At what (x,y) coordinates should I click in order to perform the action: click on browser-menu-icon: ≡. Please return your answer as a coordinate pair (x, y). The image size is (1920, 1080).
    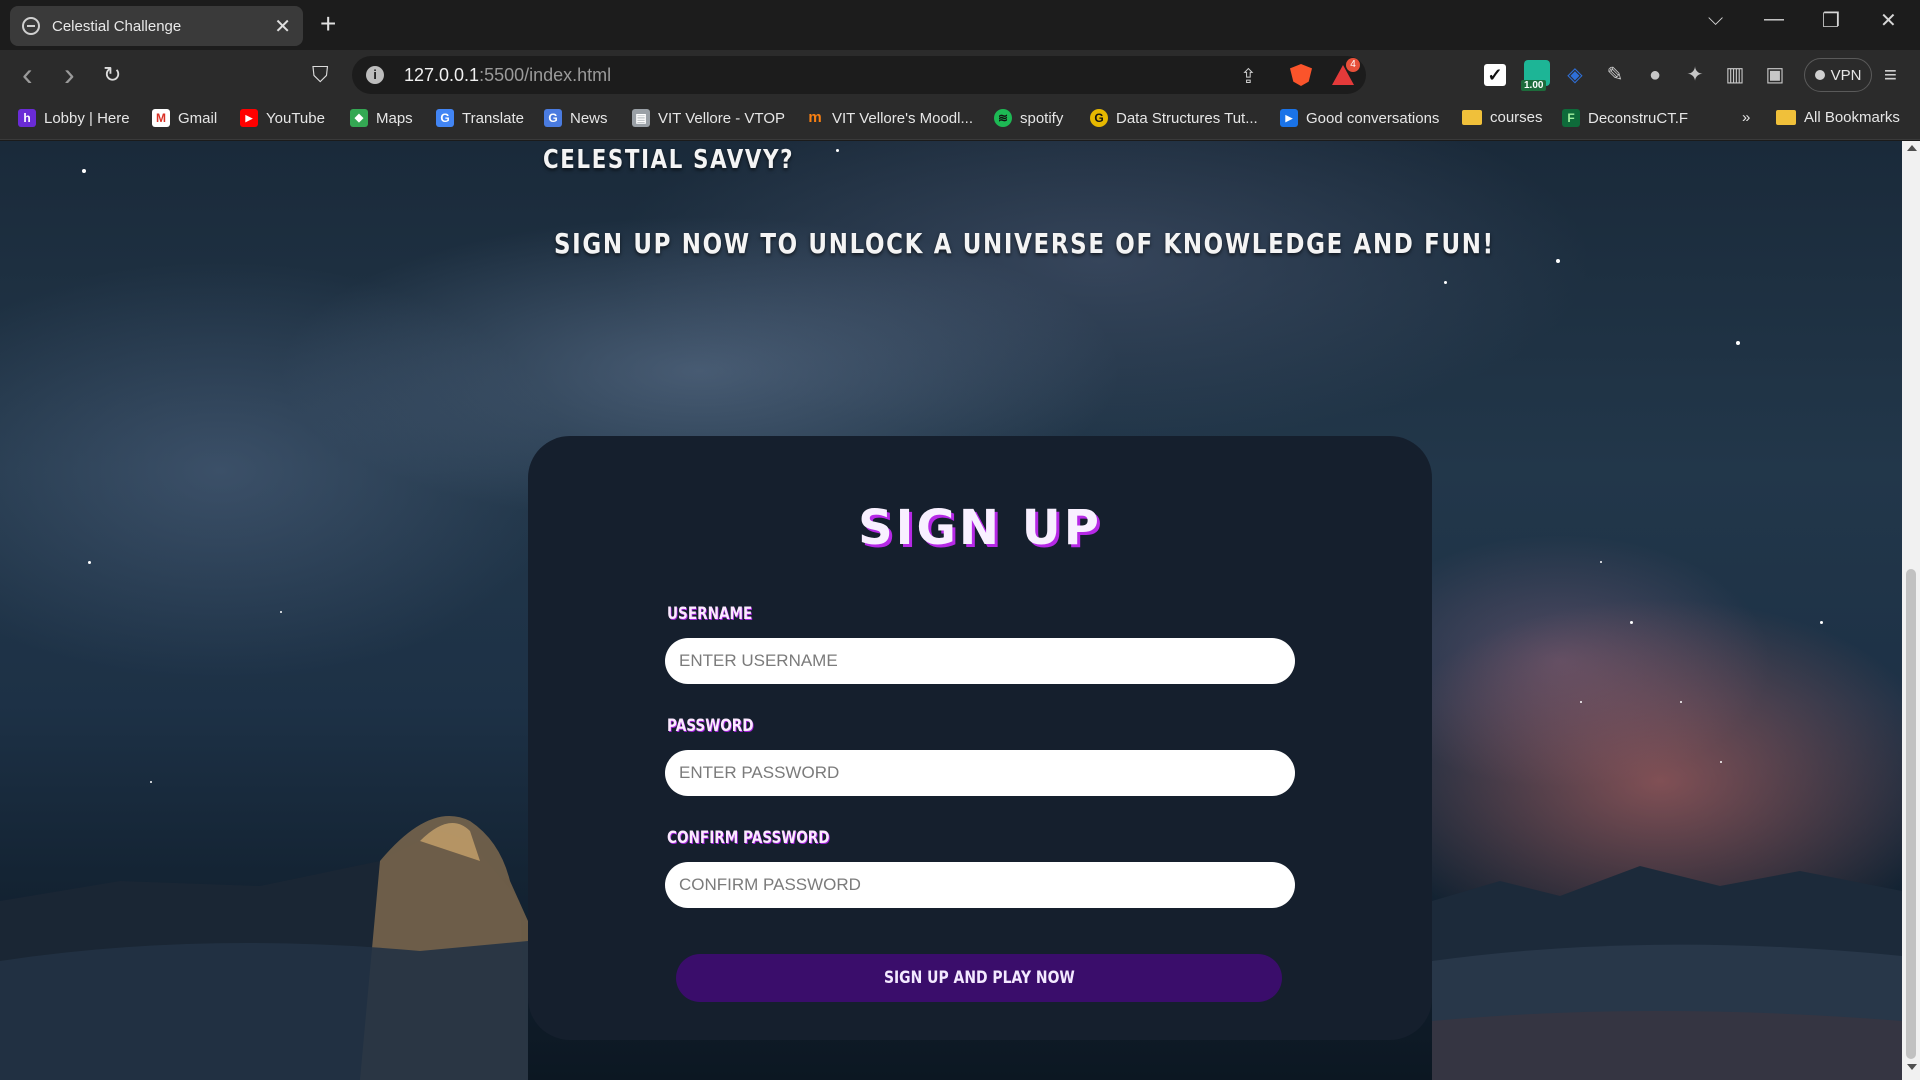
    Looking at the image, I should click on (1890, 75).